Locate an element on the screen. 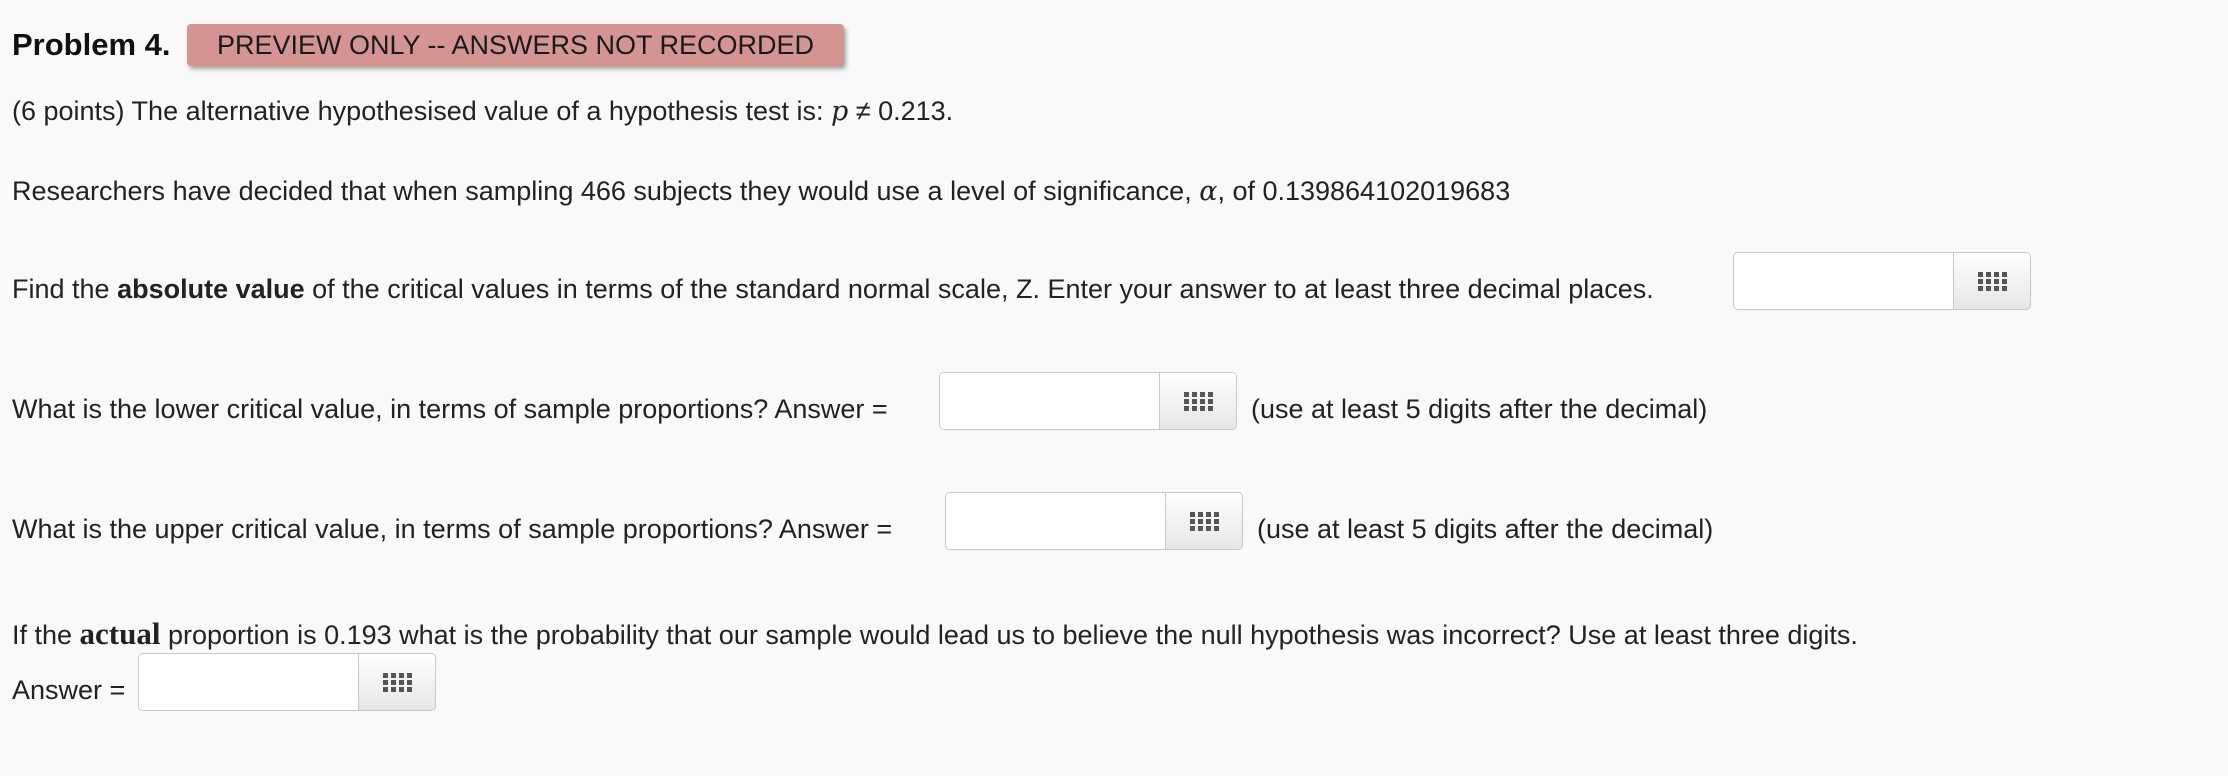 This screenshot has width=2228, height=776. q4-answer-label: Answer = is located at coordinates (69, 690).